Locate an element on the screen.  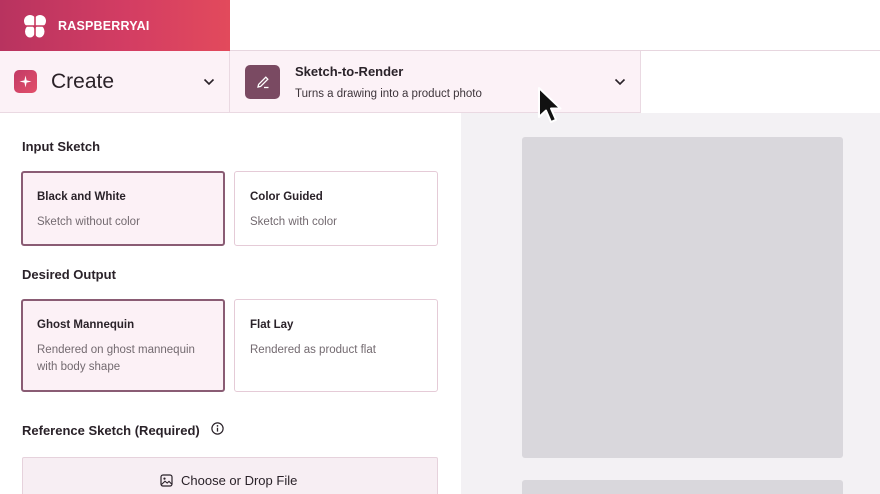
reference-sketch-heading: Reference Sketch (Required) is located at coordinates (111, 430).